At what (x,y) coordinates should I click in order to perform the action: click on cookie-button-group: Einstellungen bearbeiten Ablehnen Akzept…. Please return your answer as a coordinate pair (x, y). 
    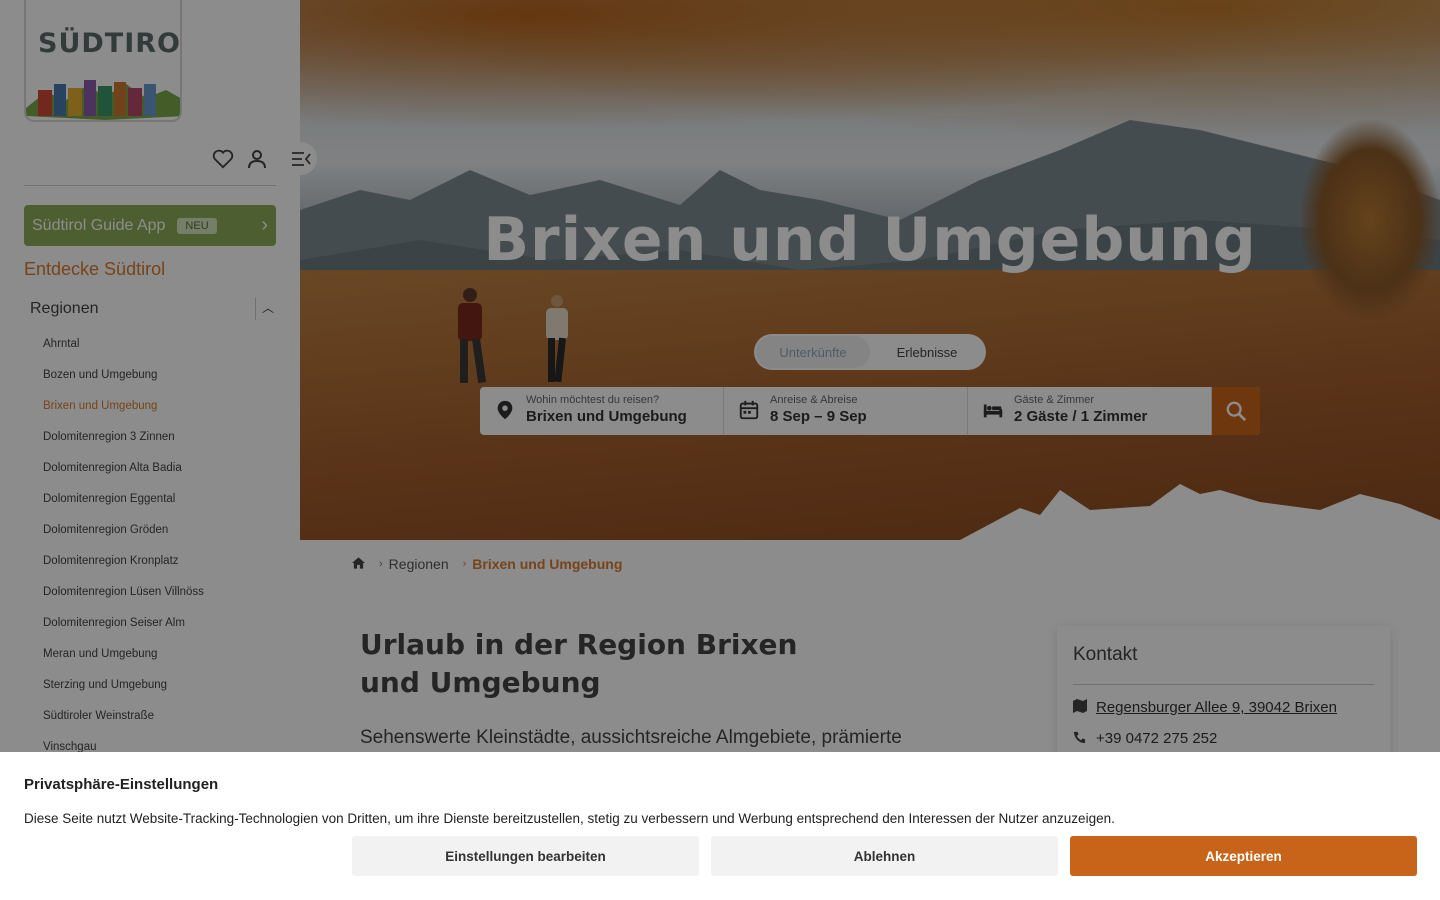
    Looking at the image, I should click on (884, 856).